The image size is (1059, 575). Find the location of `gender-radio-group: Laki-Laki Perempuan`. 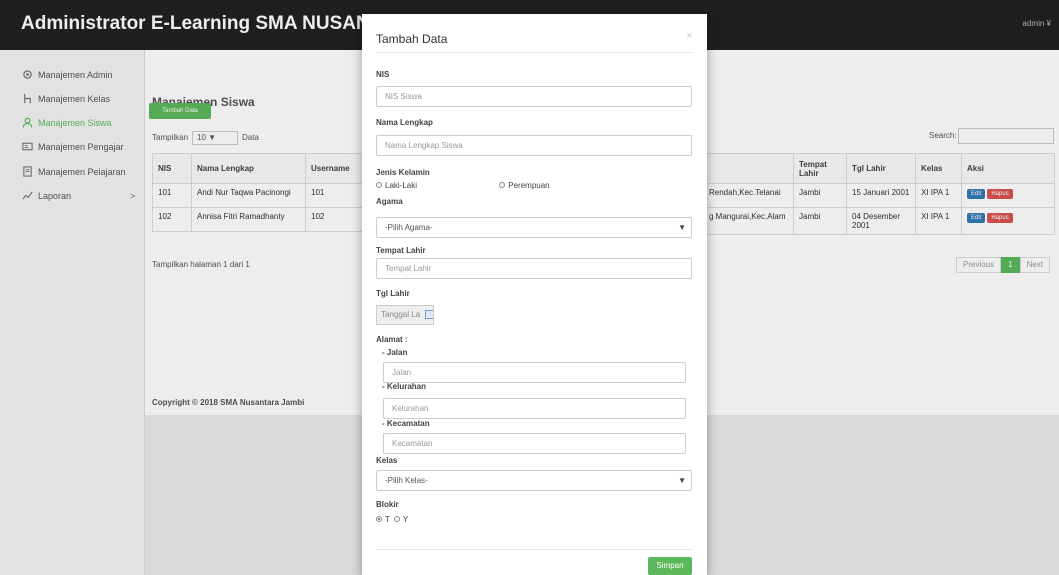

gender-radio-group: Laki-Laki Perempuan is located at coordinates (463, 185).